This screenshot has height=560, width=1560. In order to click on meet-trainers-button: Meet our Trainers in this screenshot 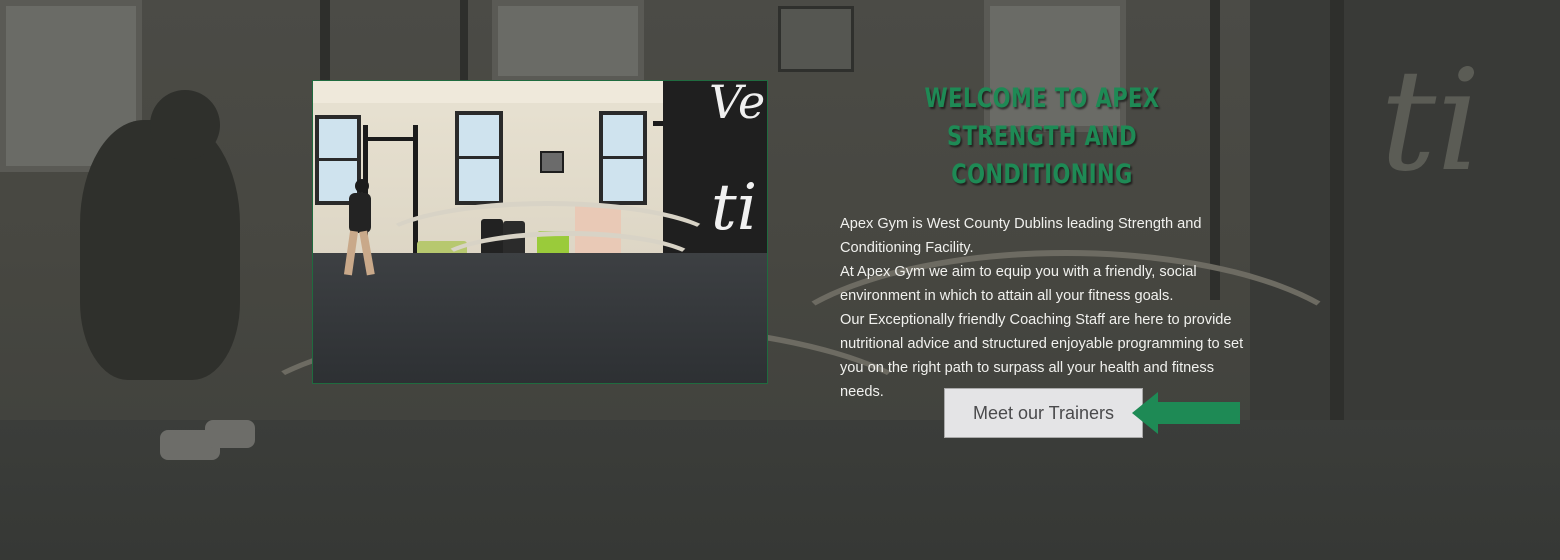, I will do `click(1043, 413)`.